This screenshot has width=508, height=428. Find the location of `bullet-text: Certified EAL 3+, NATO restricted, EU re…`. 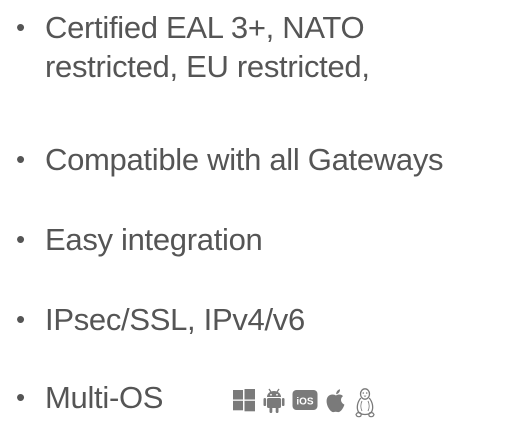

bullet-text: Certified EAL 3+, NATO restricted, EU re… is located at coordinates (207, 47).